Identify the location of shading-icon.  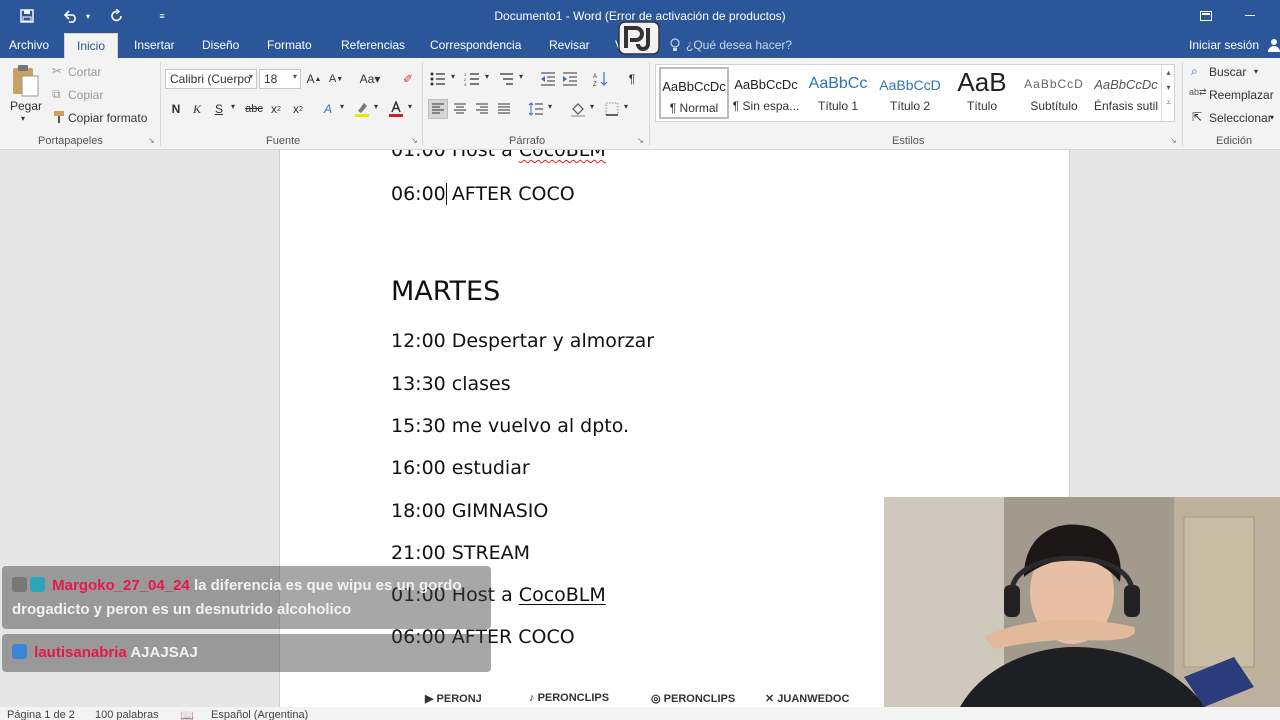
(578, 109).